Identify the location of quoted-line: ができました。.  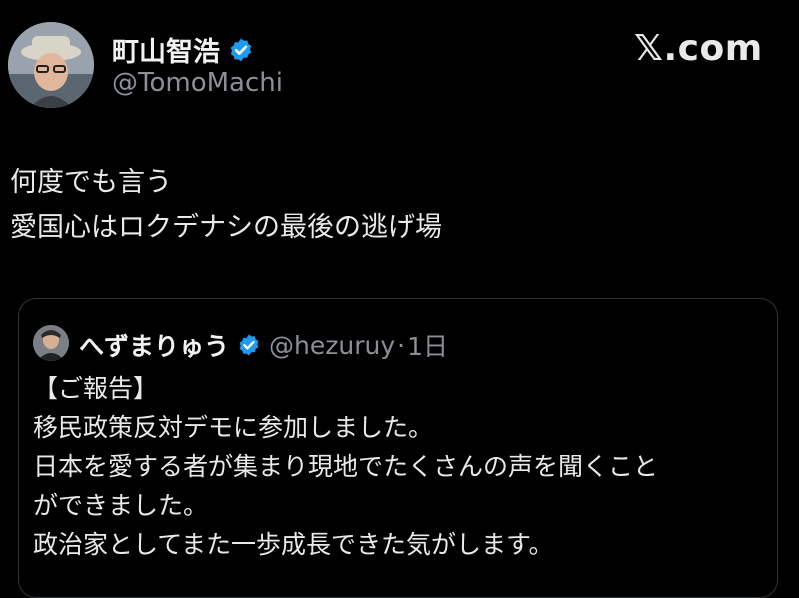
(121, 505).